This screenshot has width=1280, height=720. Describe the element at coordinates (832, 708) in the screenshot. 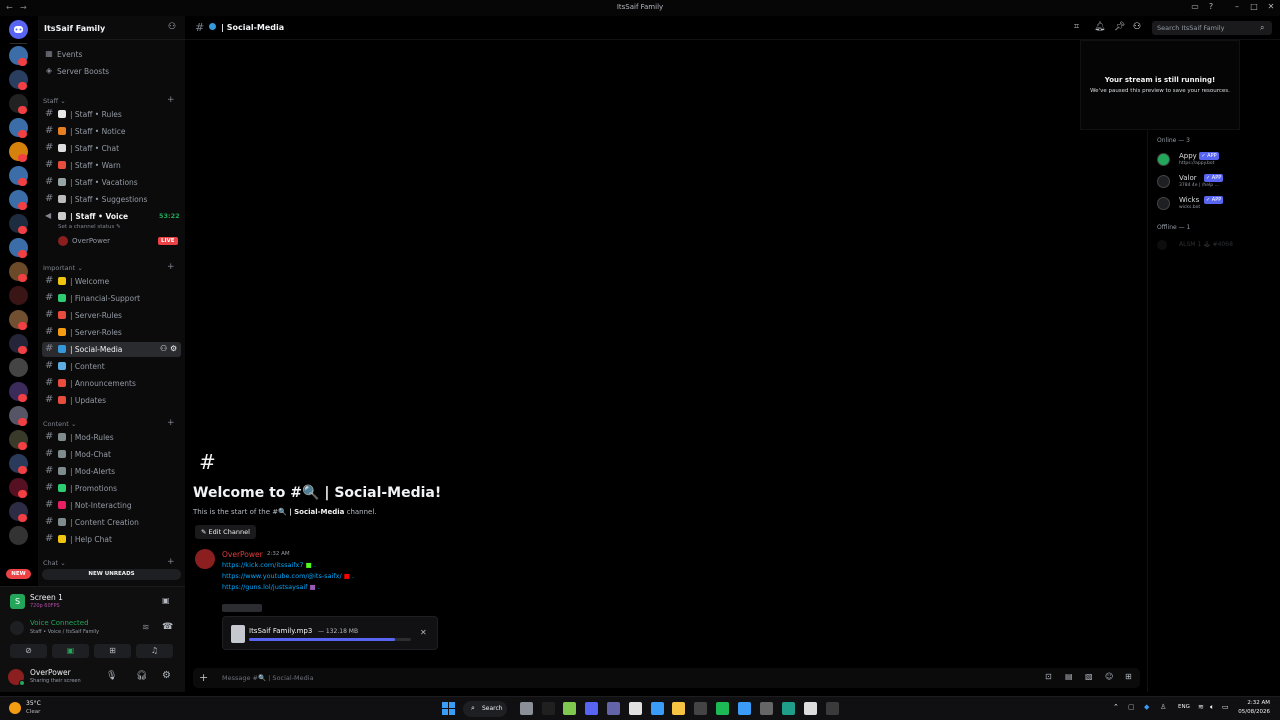

I see `discord-ptb-icon` at that location.